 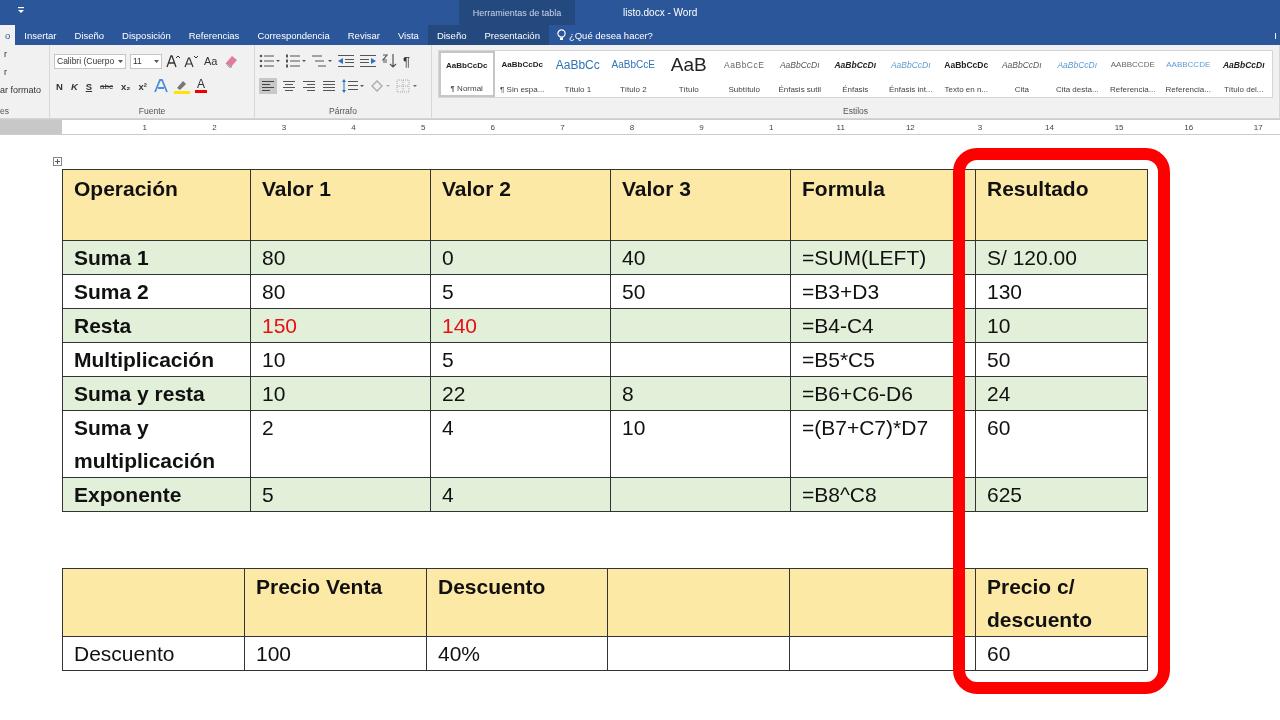 What do you see at coordinates (340, 494) in the screenshot?
I see `table-cell: 5` at bounding box center [340, 494].